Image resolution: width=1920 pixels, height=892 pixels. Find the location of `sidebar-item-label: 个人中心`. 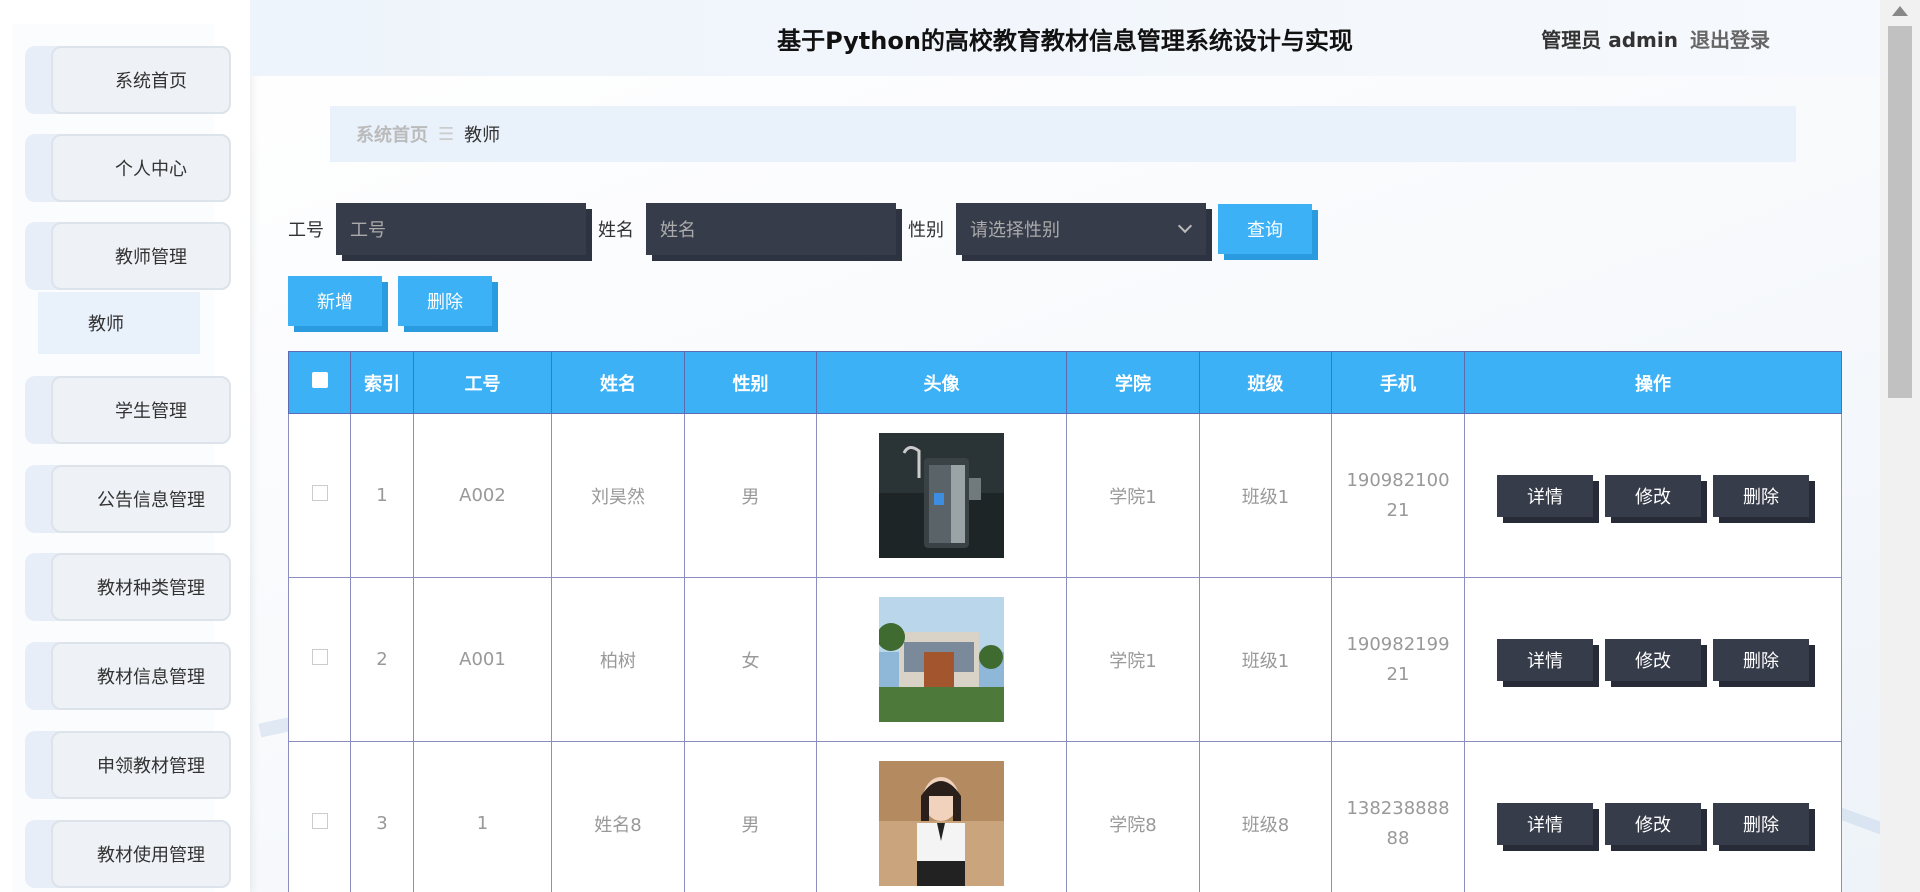

sidebar-item-label: 个人中心 is located at coordinates (151, 169).